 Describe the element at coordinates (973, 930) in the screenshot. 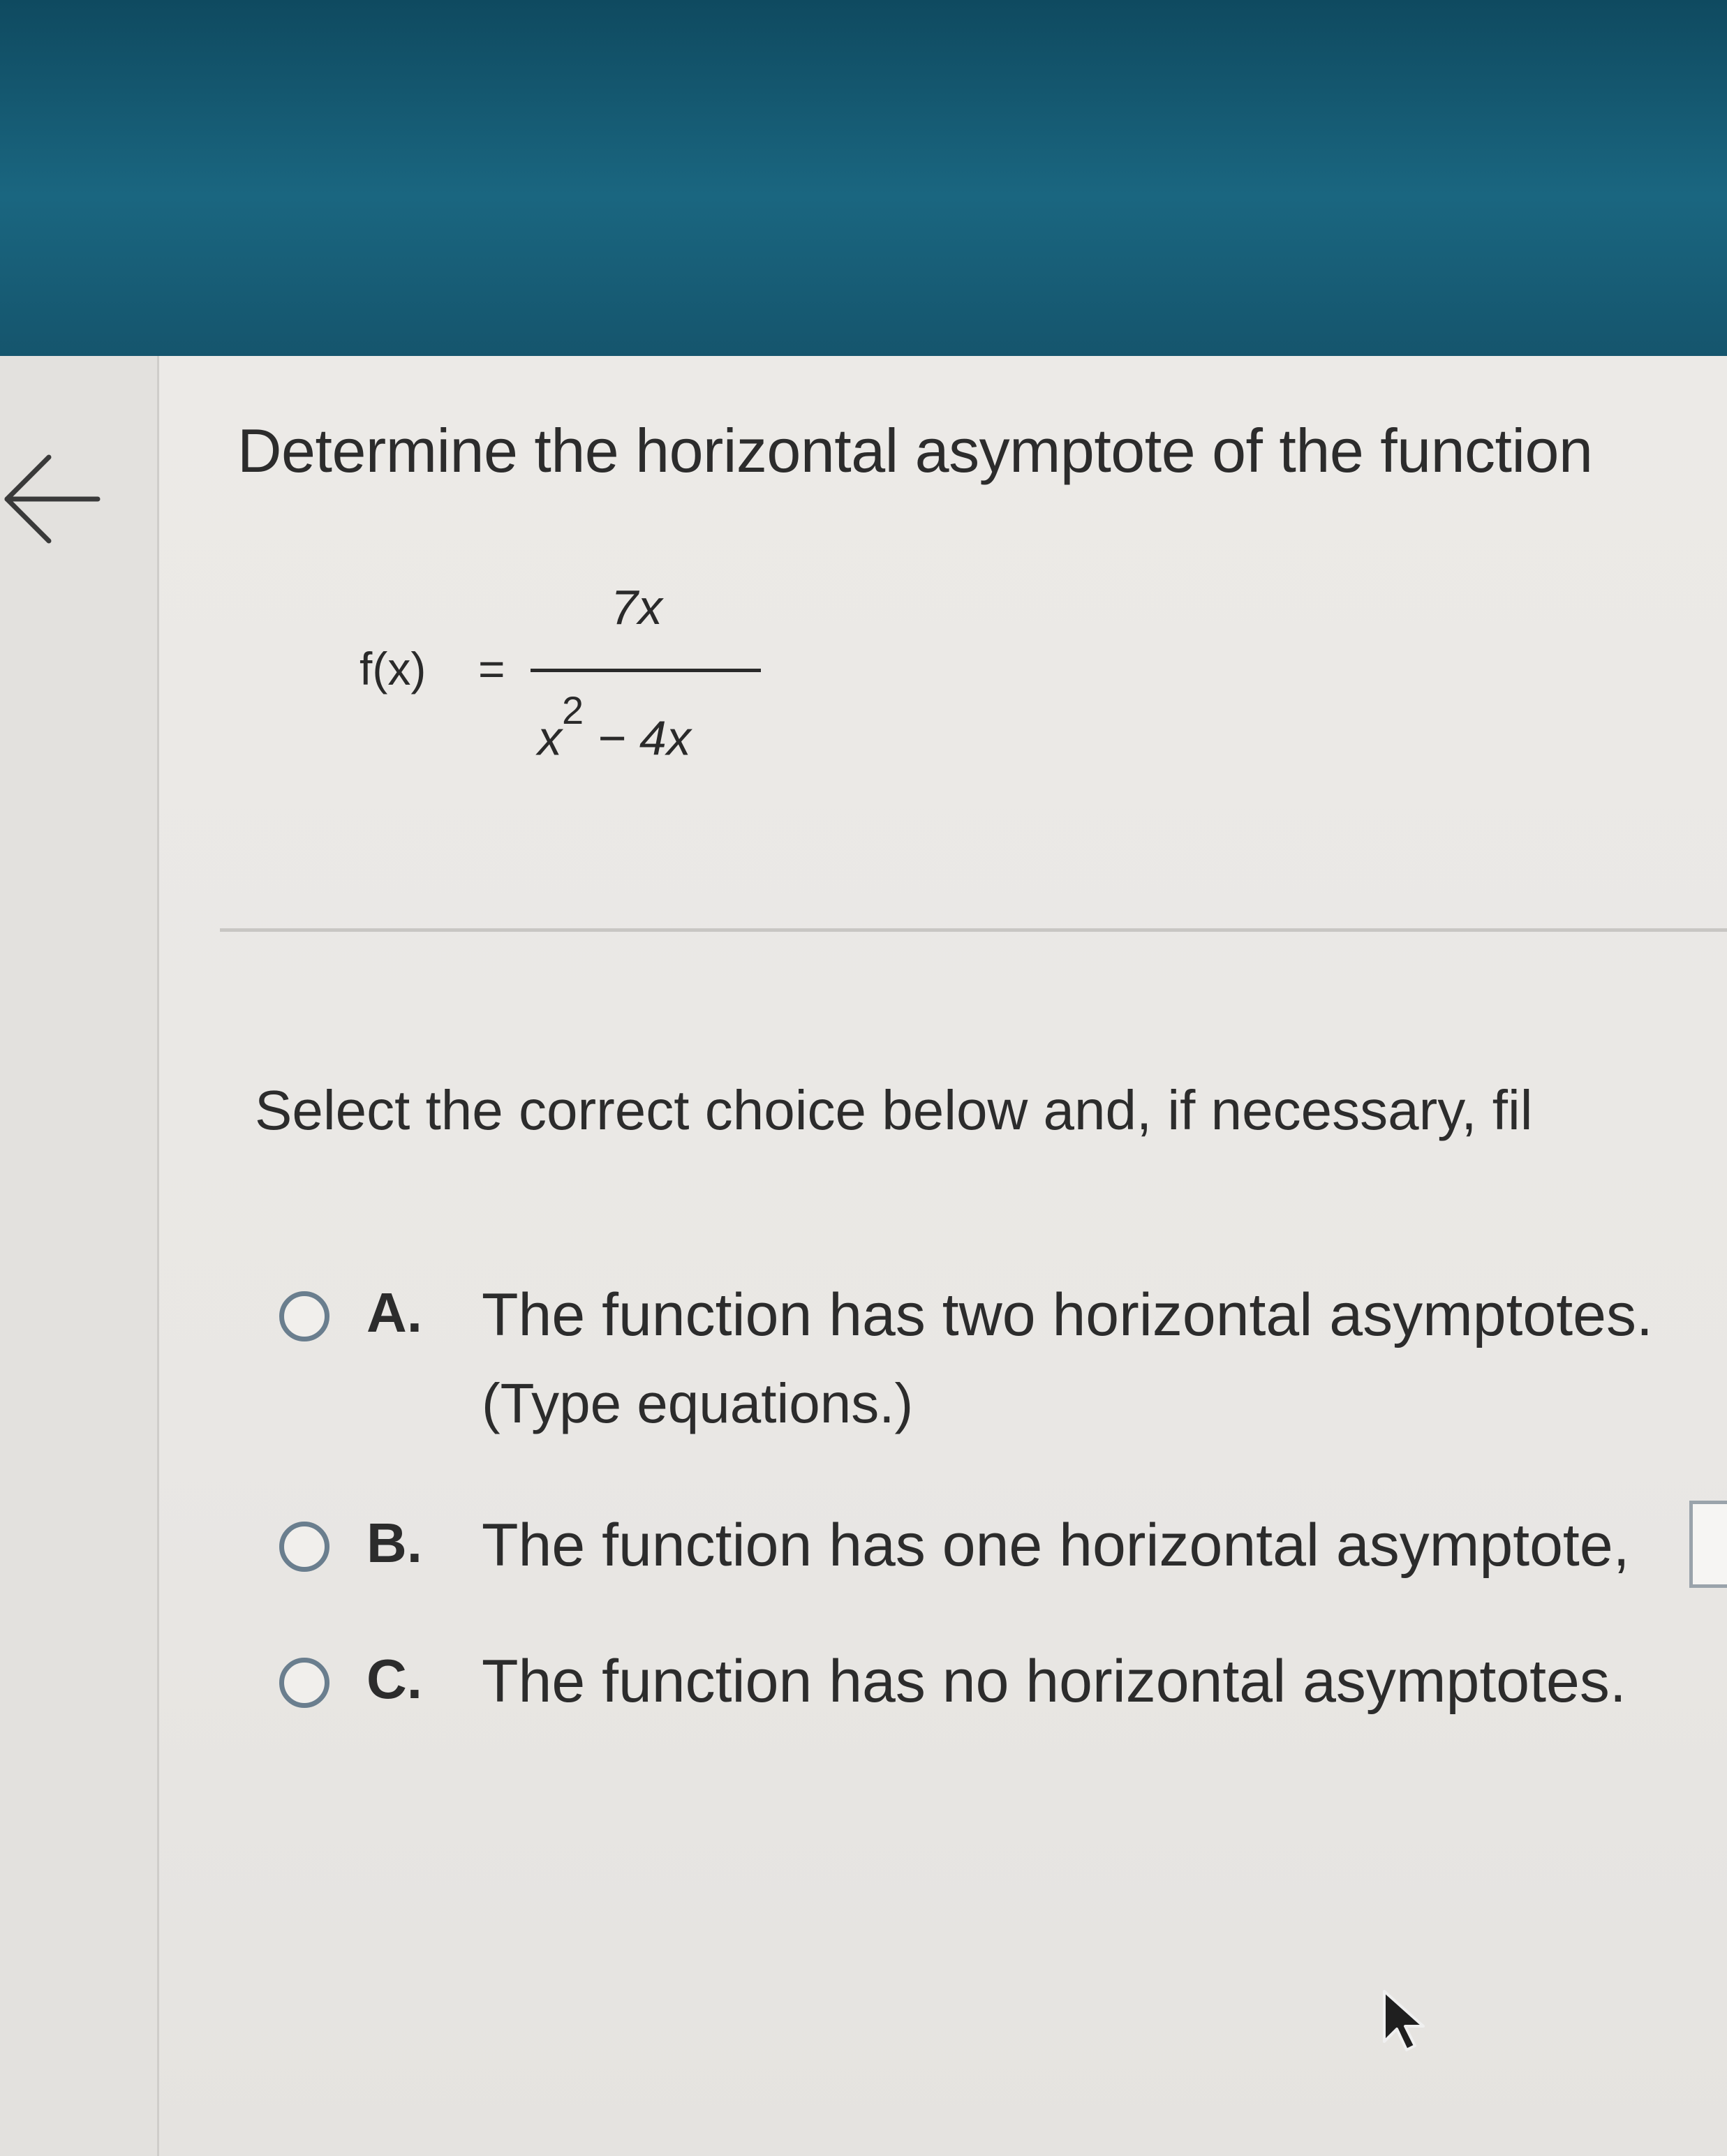

I see `section-divider` at that location.